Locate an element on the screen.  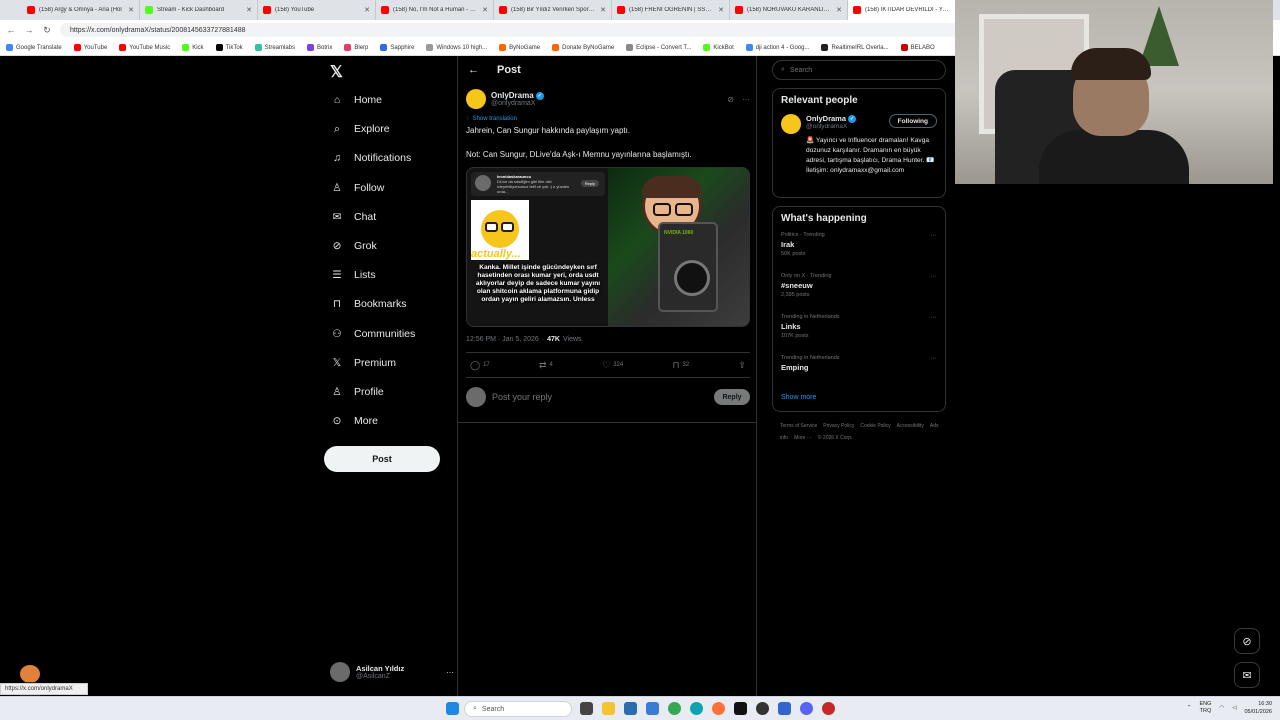
nav-item-lists: ☰ Lists is located at coordinates (352, 275).